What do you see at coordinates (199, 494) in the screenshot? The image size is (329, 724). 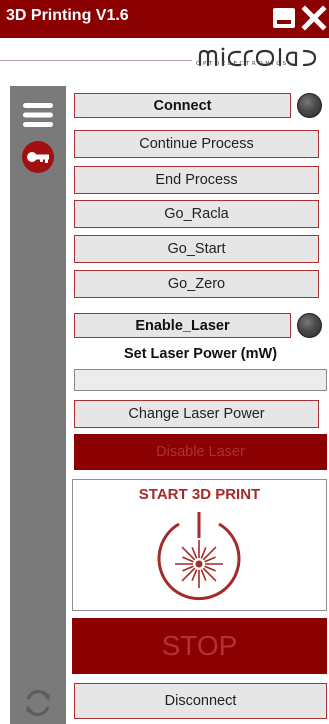 I see `start-print-label: START 3D PRINT` at bounding box center [199, 494].